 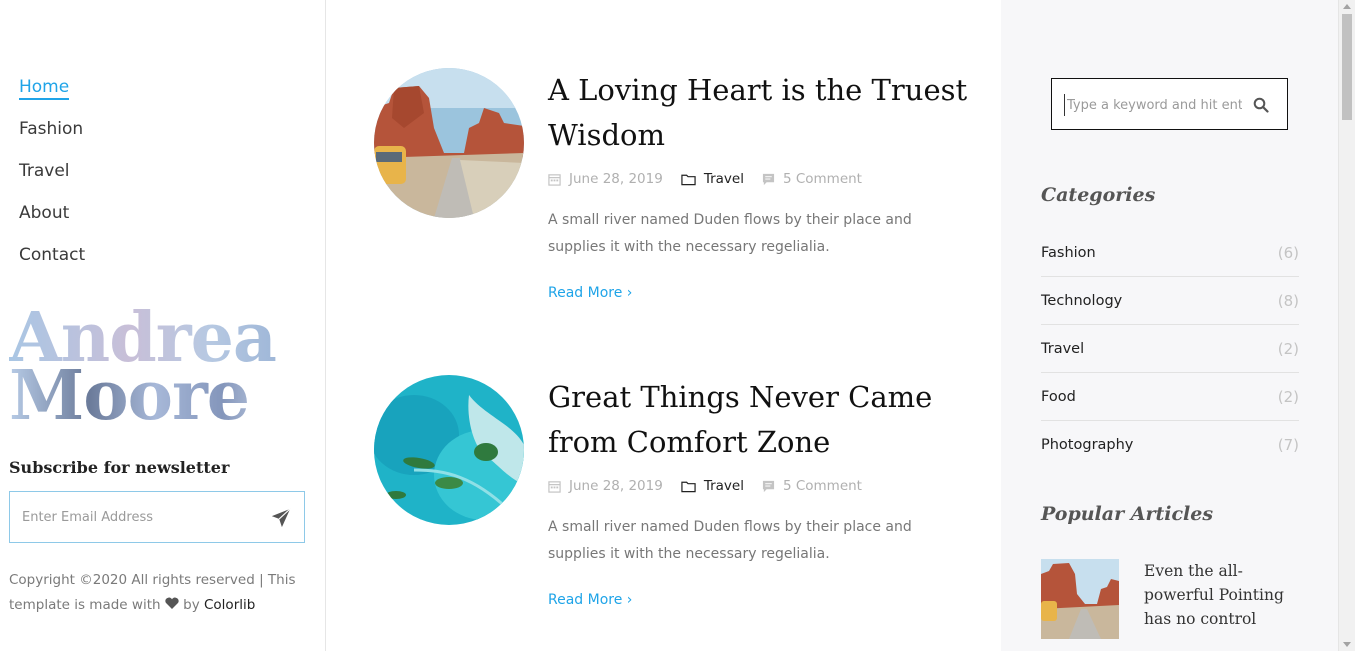 What do you see at coordinates (1170, 253) in the screenshot?
I see `category-item: Fashion (6)` at bounding box center [1170, 253].